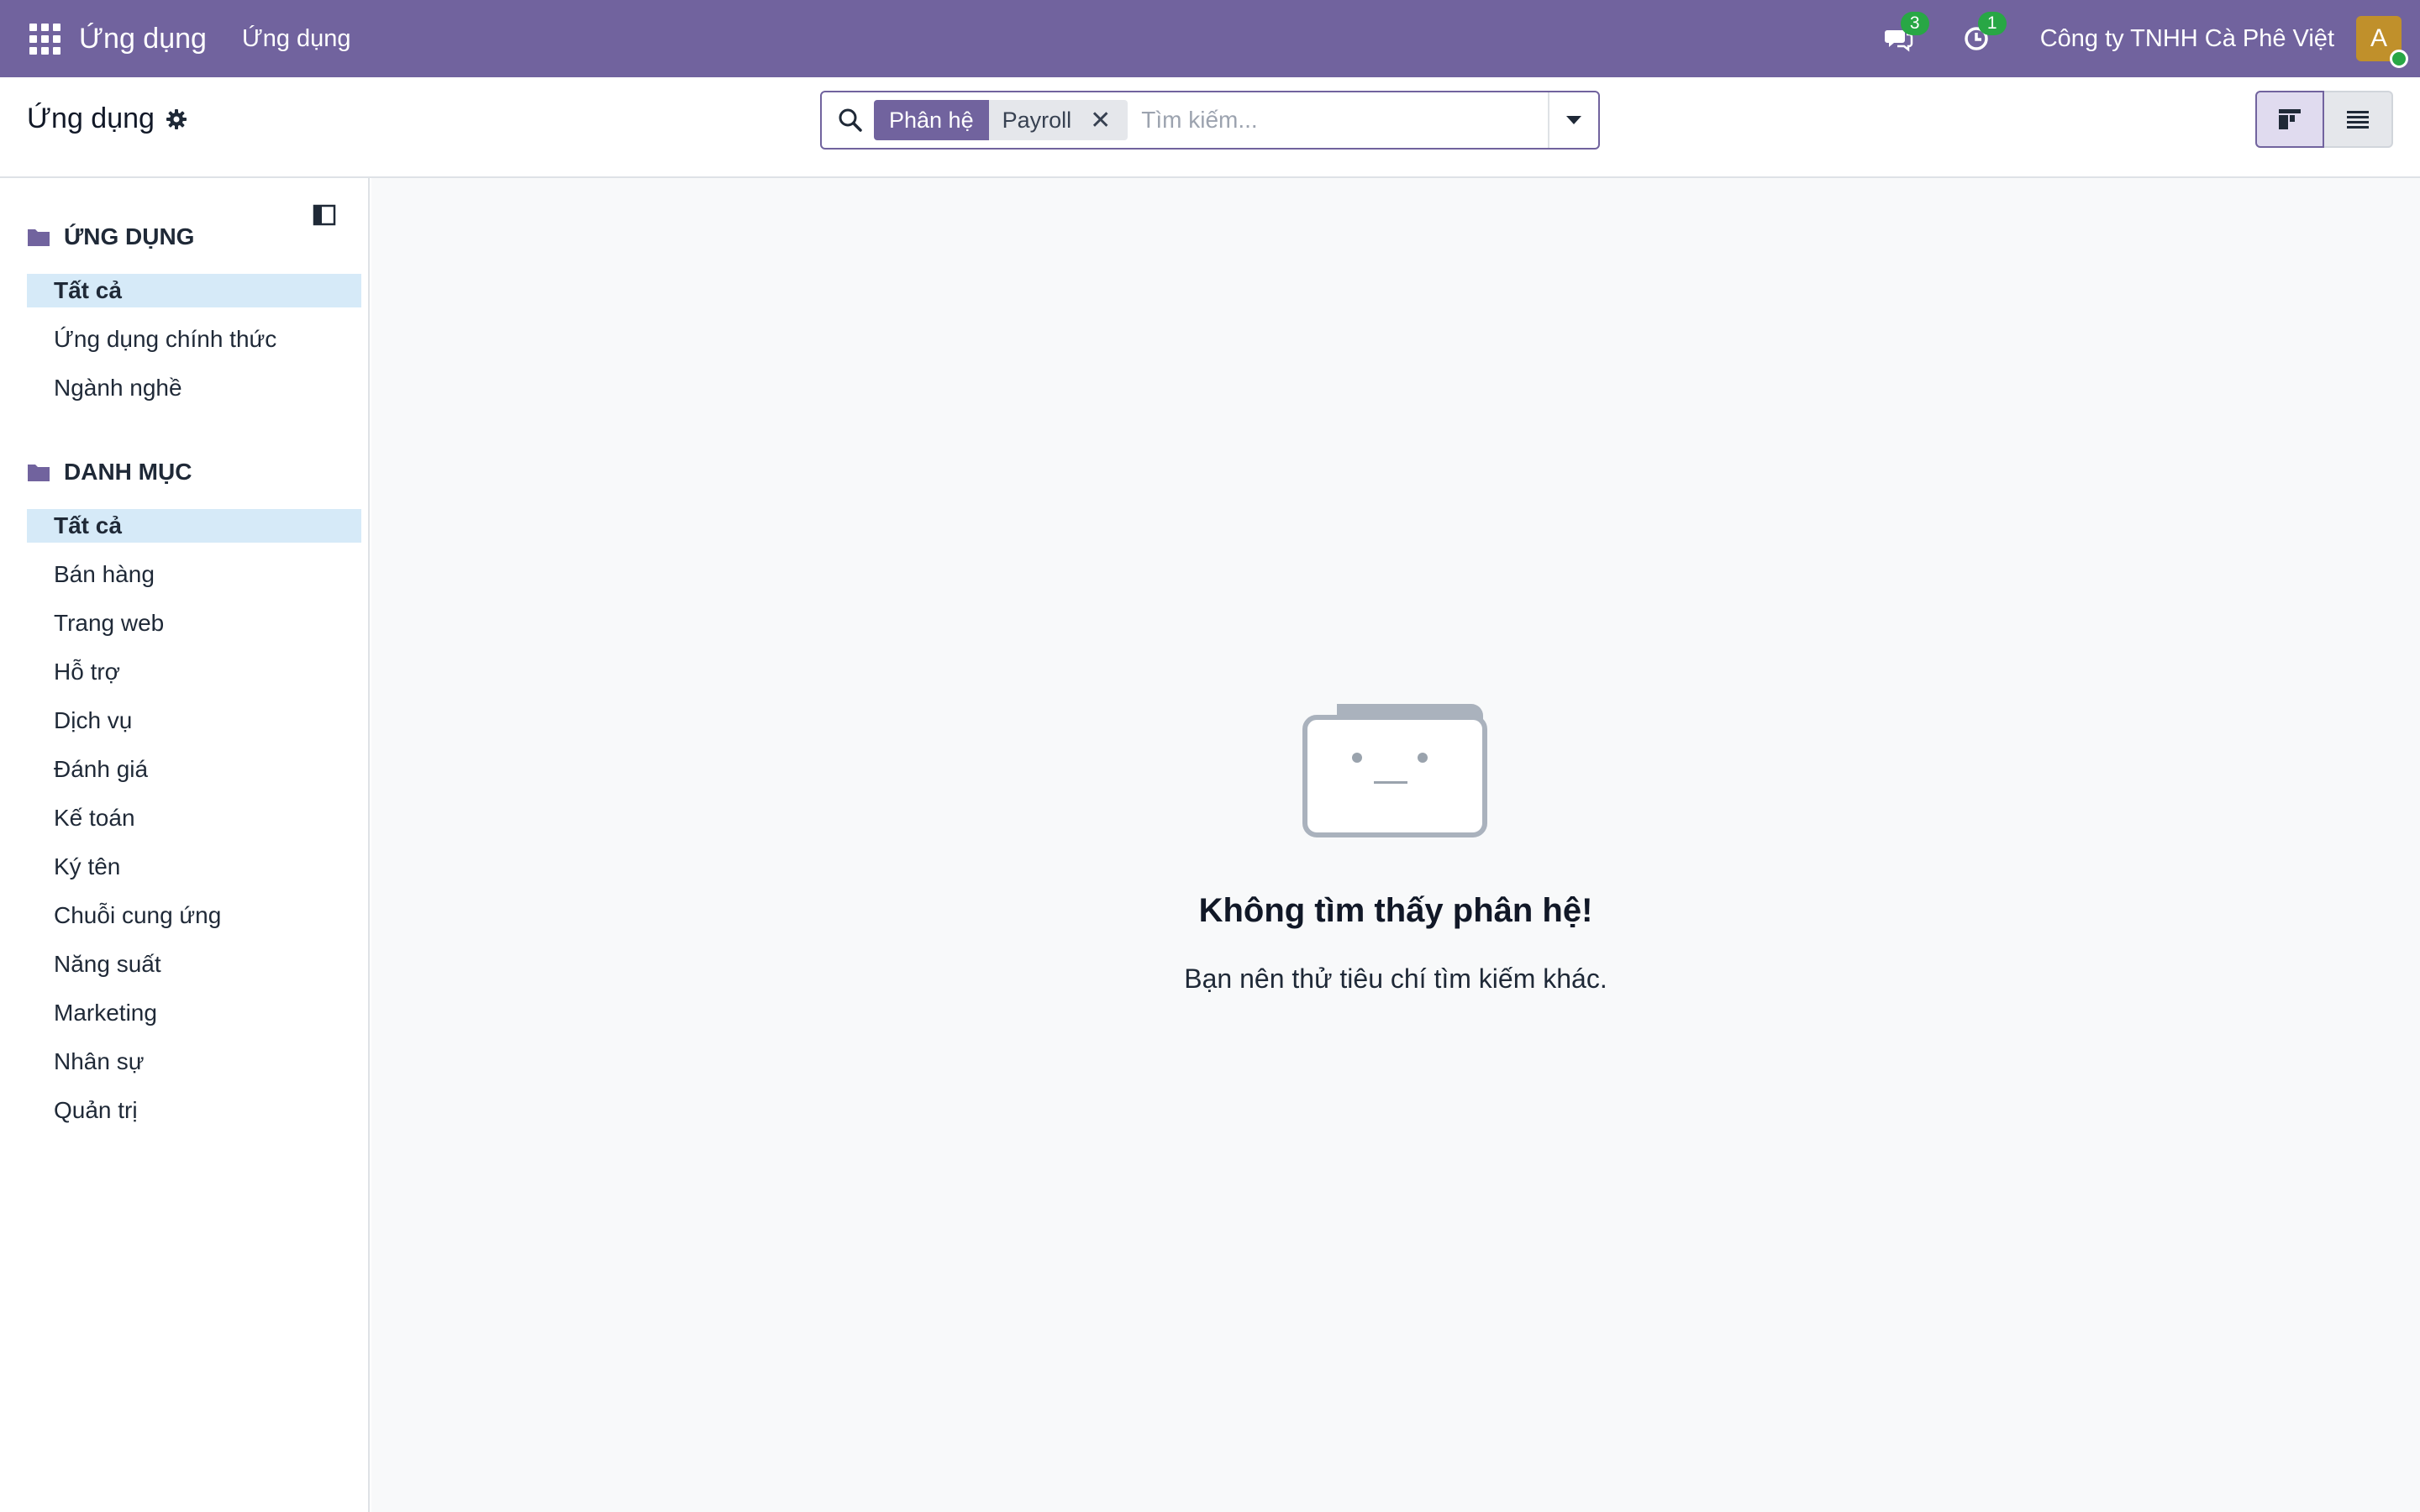 The width and height of the screenshot is (2420, 1512). I want to click on search-facet: Phân hệ Payroll ✕, so click(1001, 120).